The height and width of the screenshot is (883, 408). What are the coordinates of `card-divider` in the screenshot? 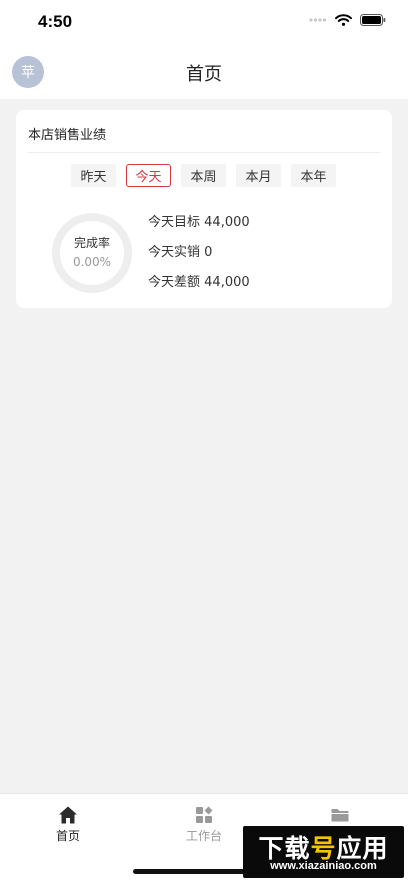 It's located at (204, 152).